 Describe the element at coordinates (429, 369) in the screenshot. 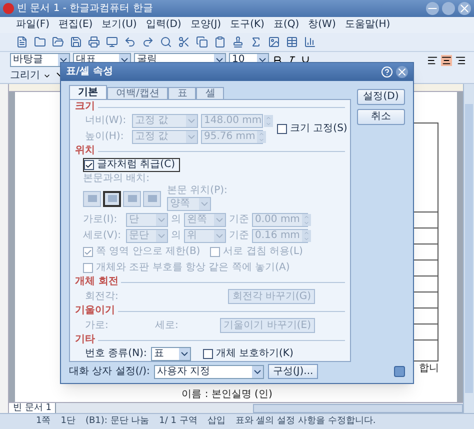

I see `document-text: 합니` at that location.